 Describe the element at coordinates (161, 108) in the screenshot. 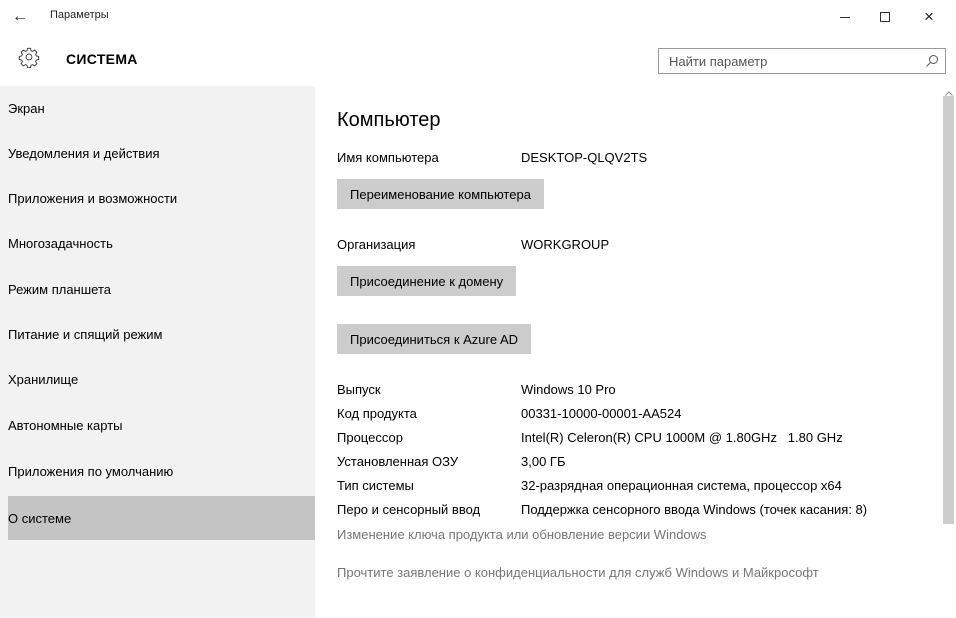

I see `sidebar-item-display: Экран` at that location.